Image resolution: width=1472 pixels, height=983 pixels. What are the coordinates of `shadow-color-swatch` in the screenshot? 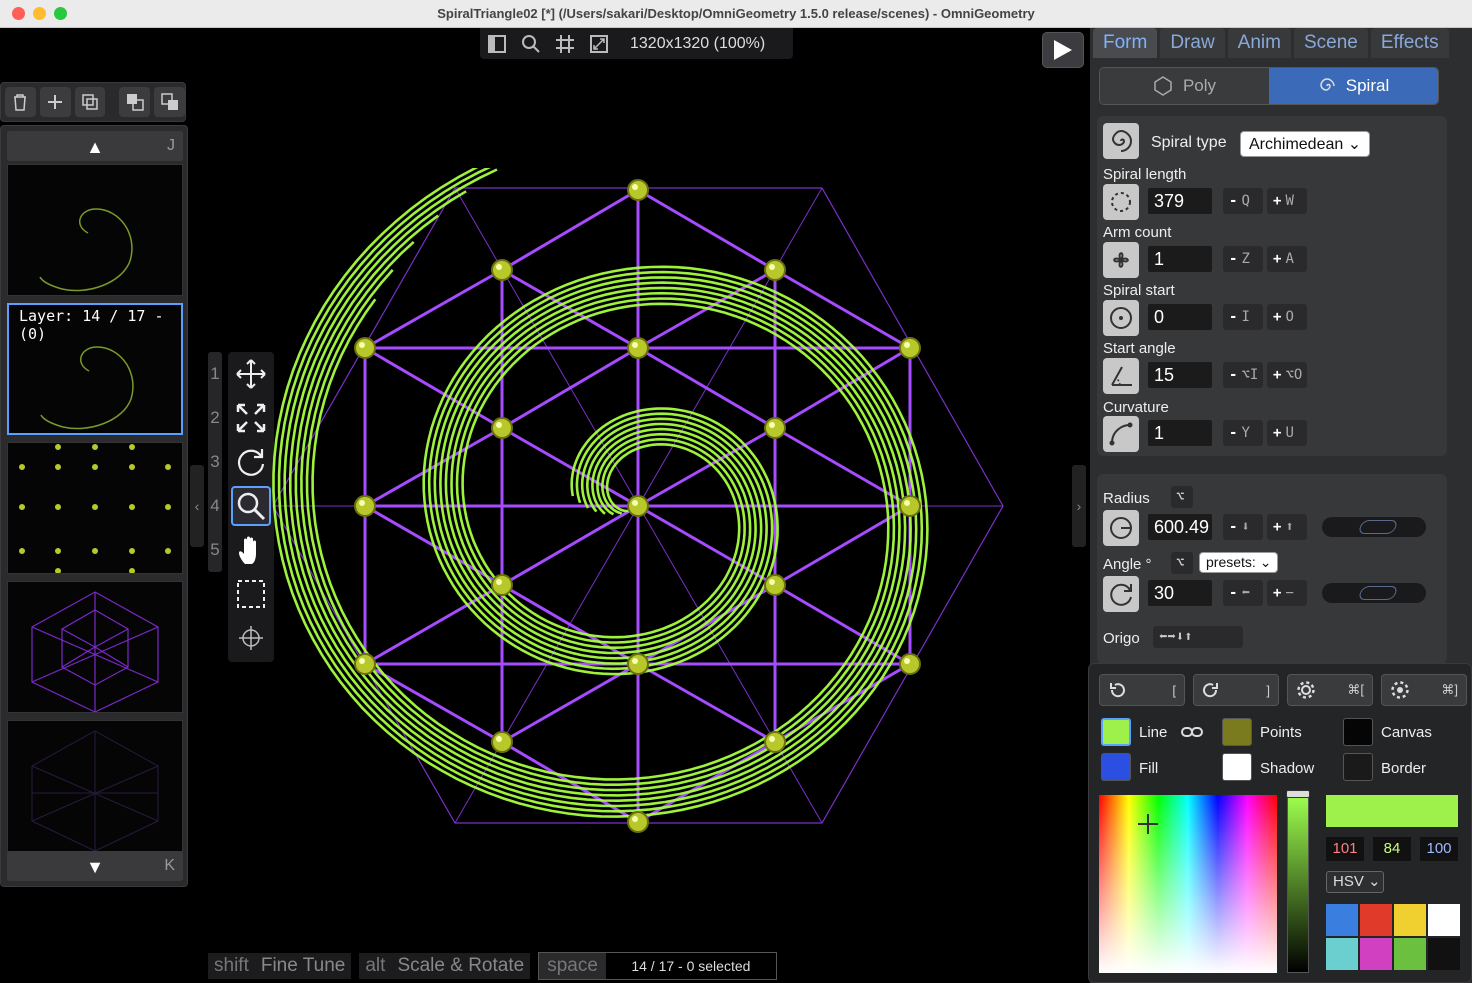 It's located at (1237, 767).